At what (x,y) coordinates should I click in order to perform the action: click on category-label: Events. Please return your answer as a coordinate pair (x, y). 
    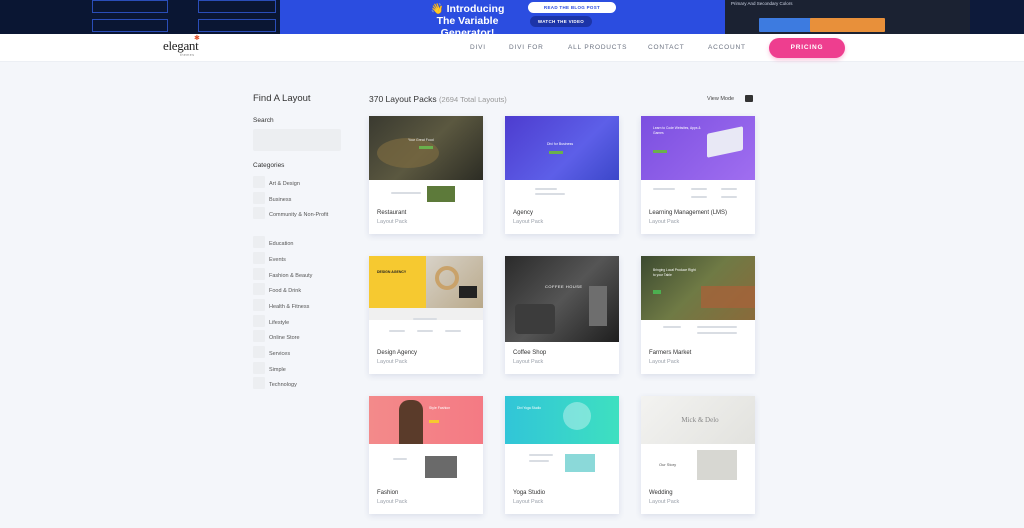
    Looking at the image, I should click on (277, 260).